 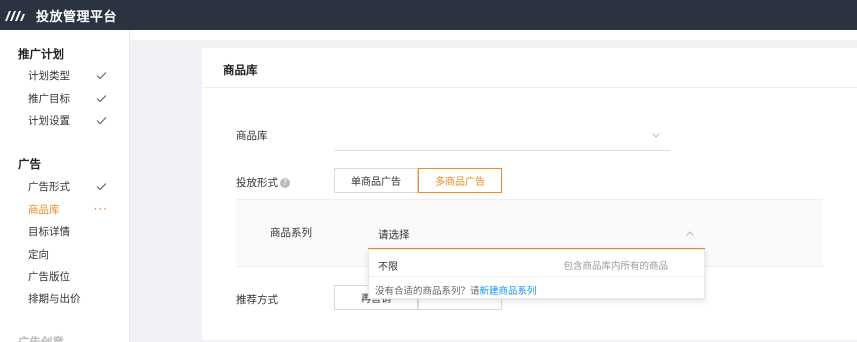 I want to click on sidebar-item-label: 计划类型, so click(x=49, y=75).